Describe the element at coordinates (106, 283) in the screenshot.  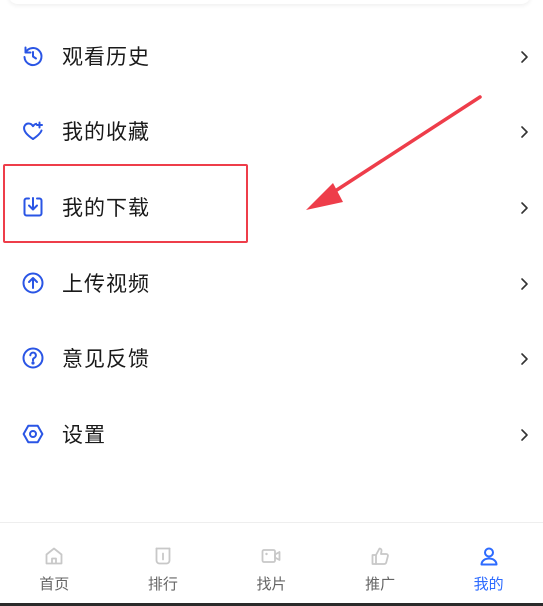
I see `menu-label-upload: 上传视频` at that location.